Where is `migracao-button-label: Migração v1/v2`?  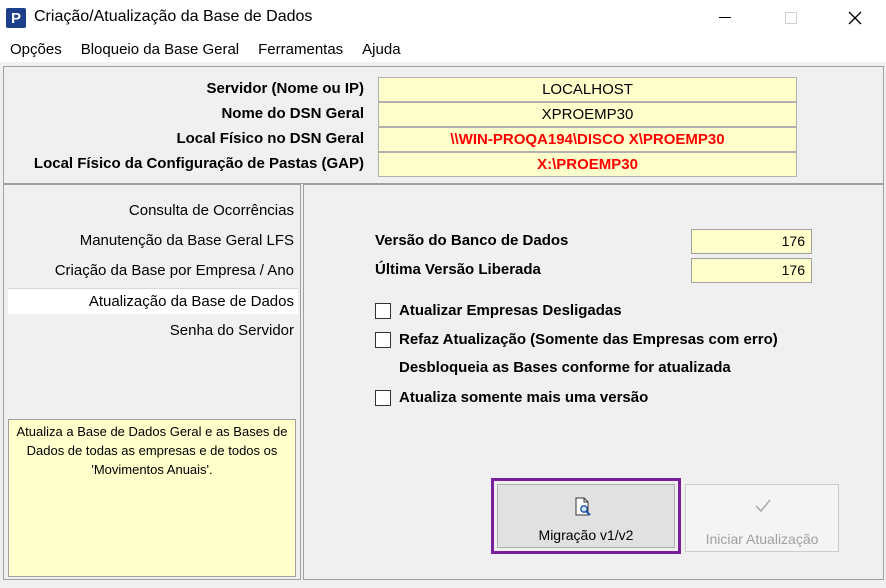
migracao-button-label: Migração v1/v2 is located at coordinates (586, 535).